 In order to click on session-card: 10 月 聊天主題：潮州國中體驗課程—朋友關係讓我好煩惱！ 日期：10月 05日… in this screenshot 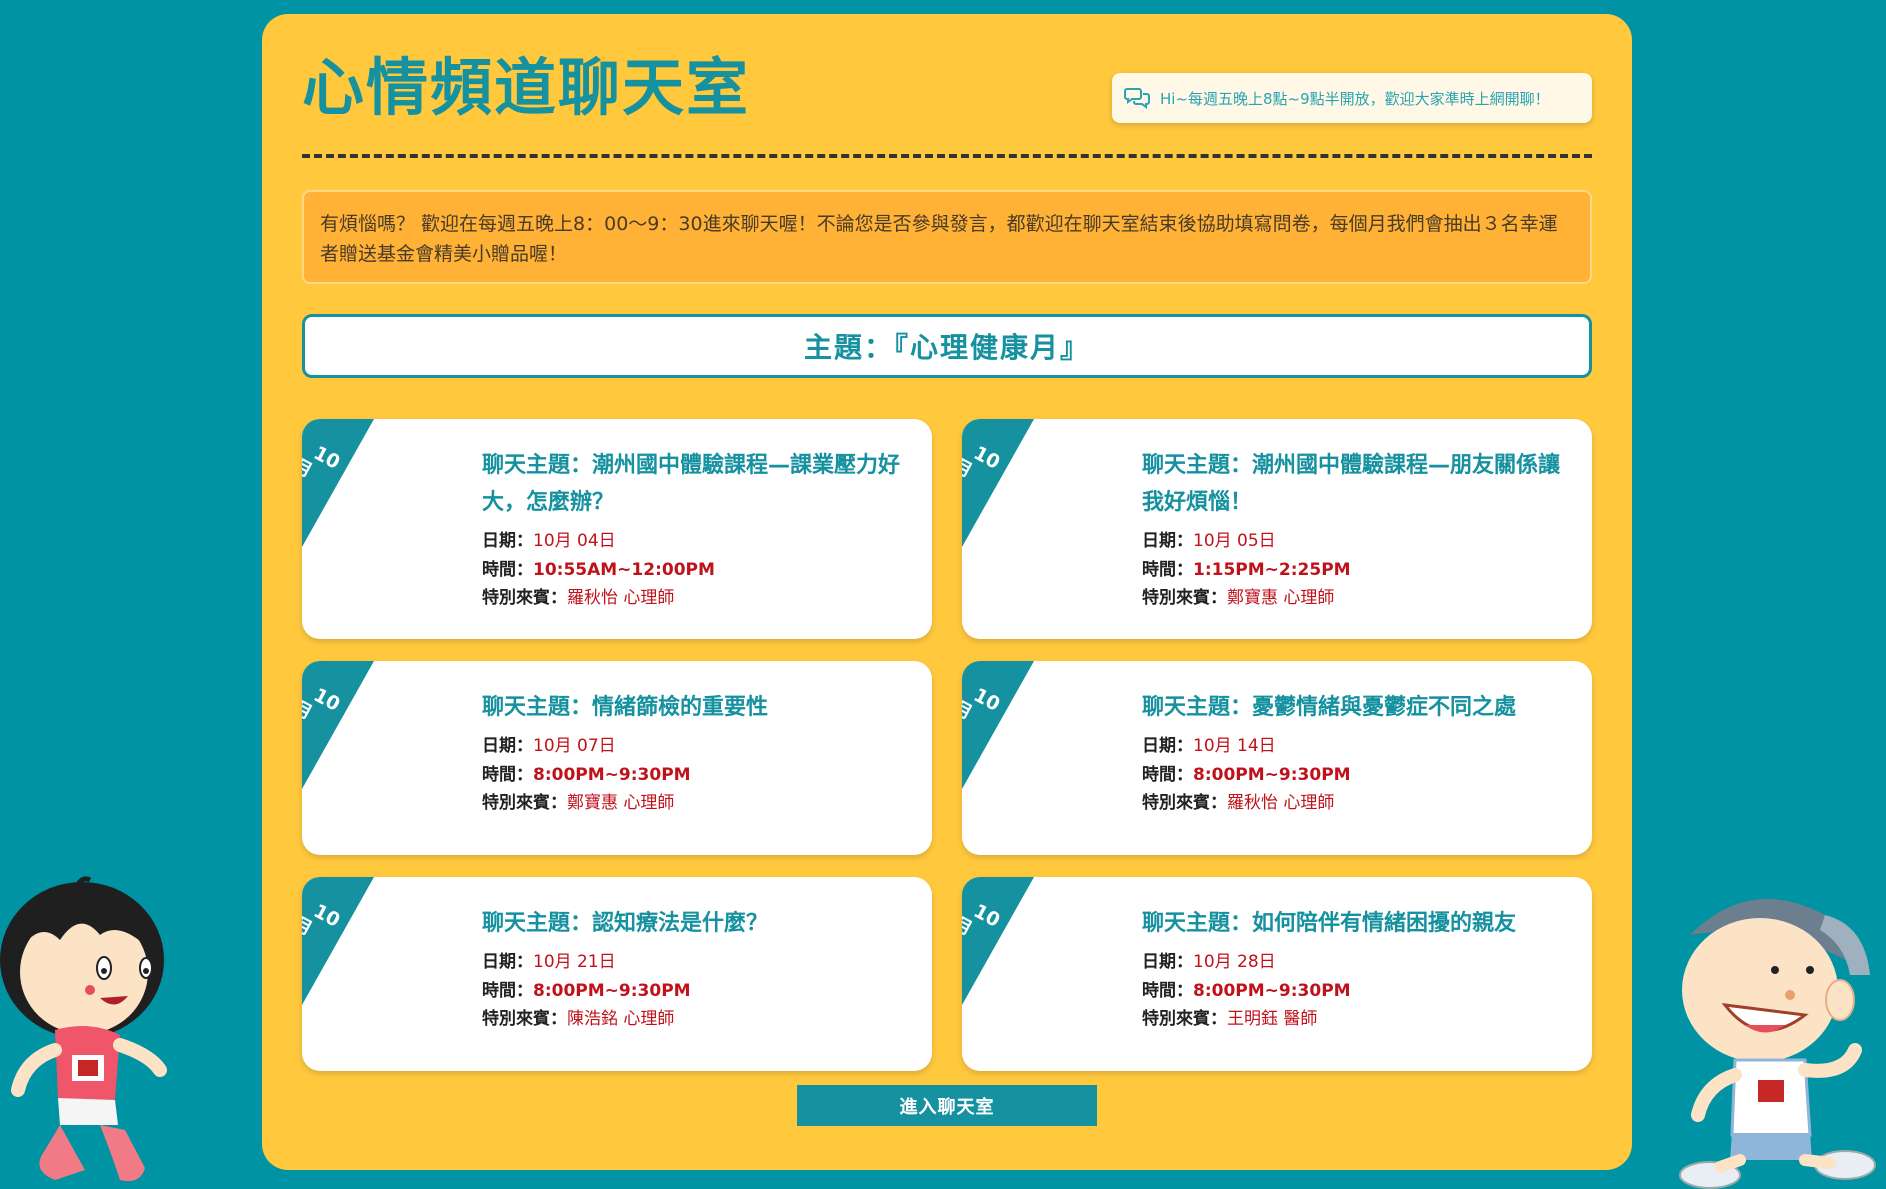, I will do `click(1277, 529)`.